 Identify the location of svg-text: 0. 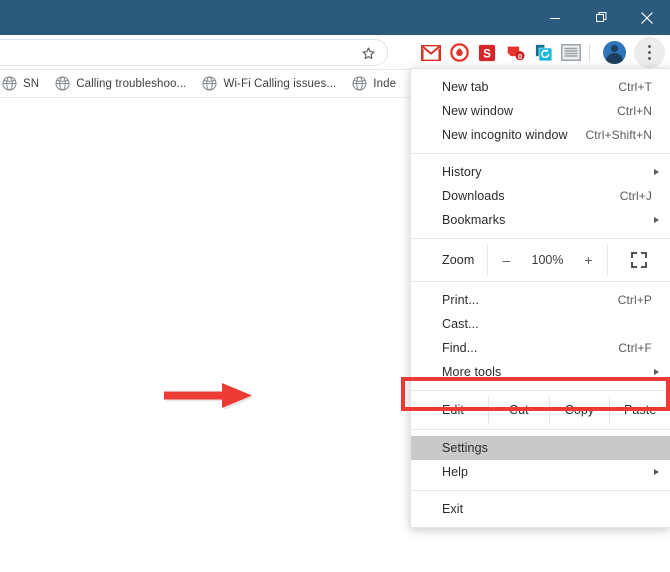
(520, 56).